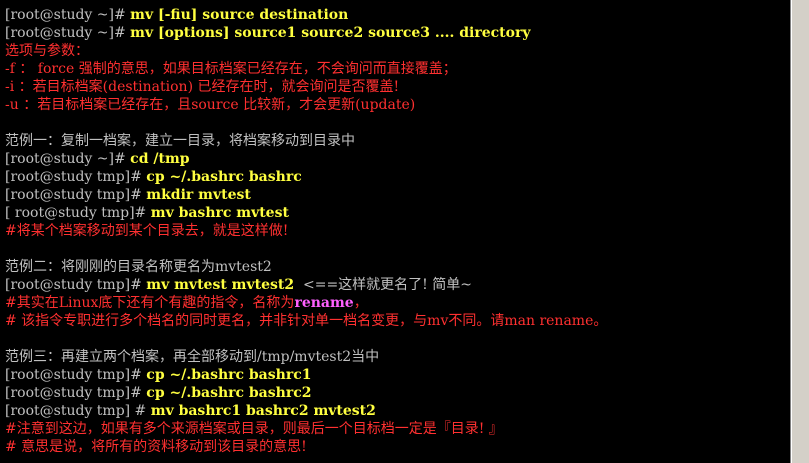 This screenshot has width=809, height=463. Describe the element at coordinates (138, 267) in the screenshot. I see `example-2-heading: 范例二：将刚刚的目录名称更名为mvtest2` at that location.